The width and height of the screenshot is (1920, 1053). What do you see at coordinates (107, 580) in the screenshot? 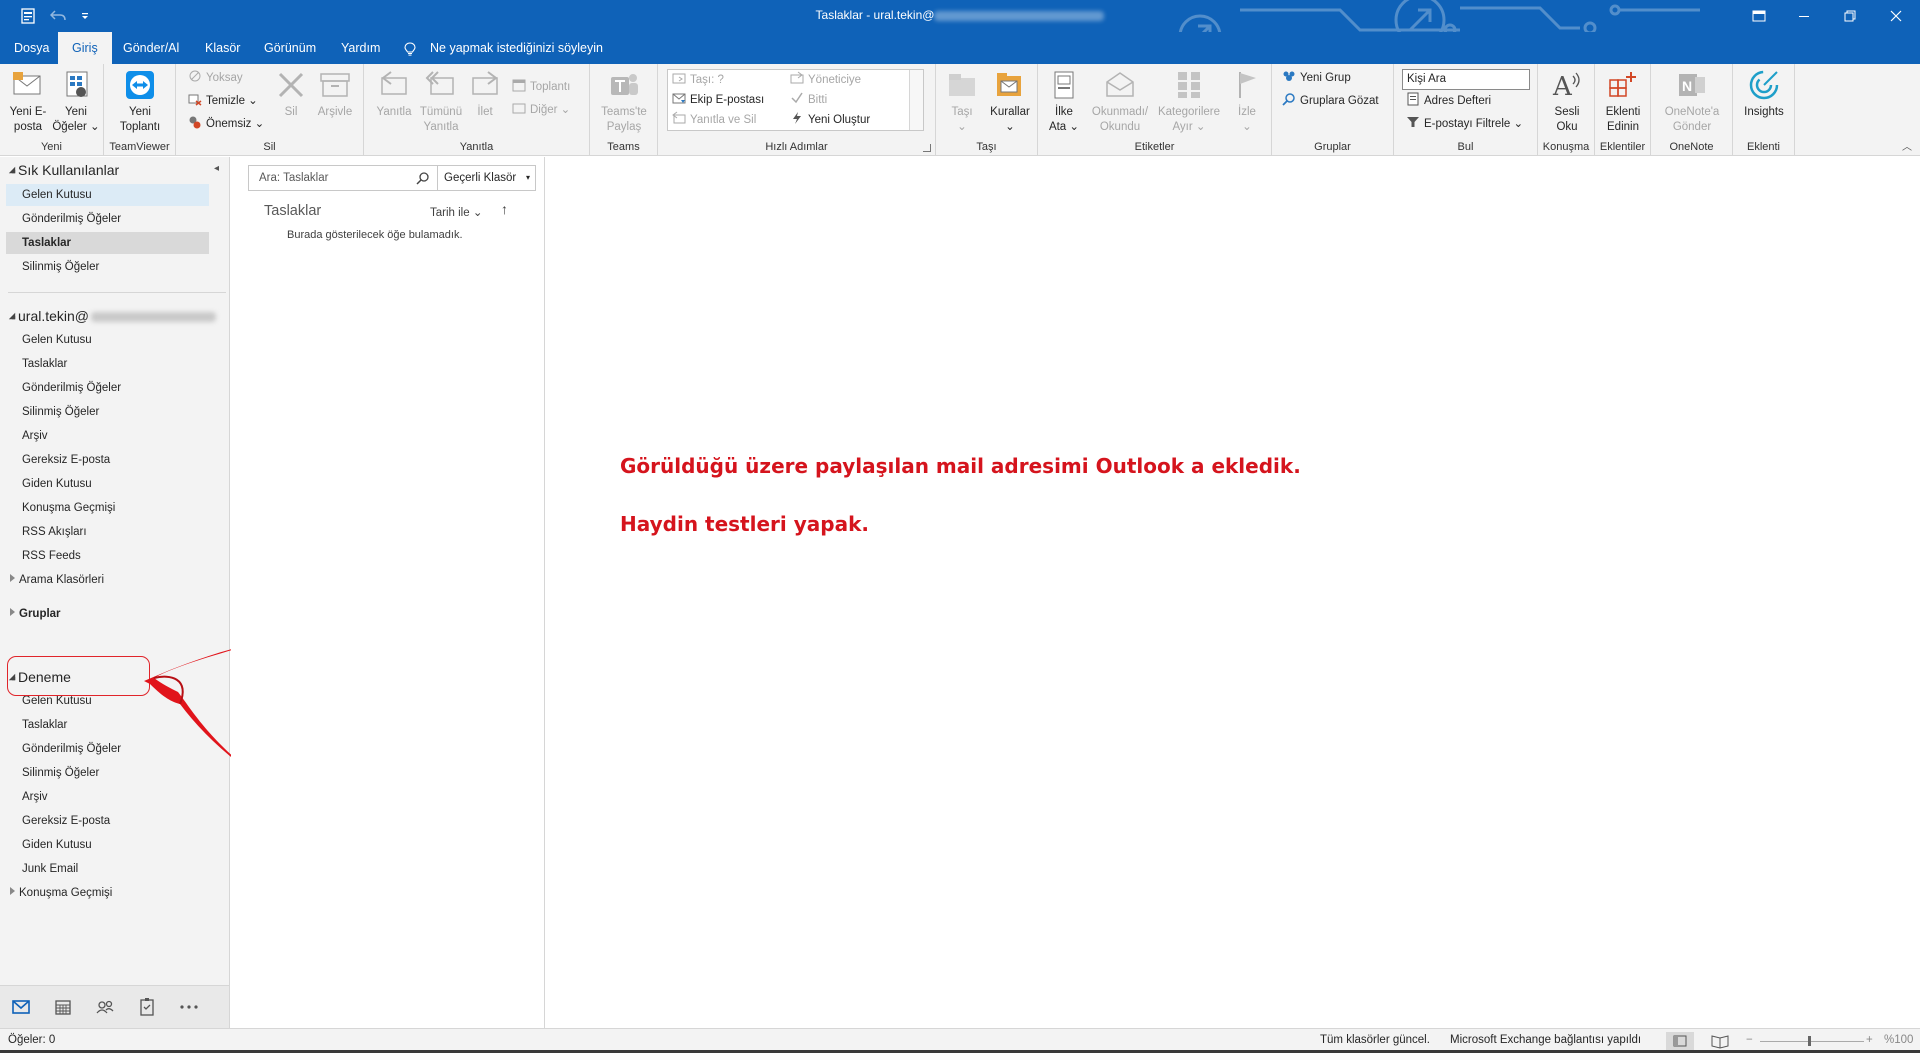
I see `folder-item-collapsed: Arama Klasörleri` at bounding box center [107, 580].